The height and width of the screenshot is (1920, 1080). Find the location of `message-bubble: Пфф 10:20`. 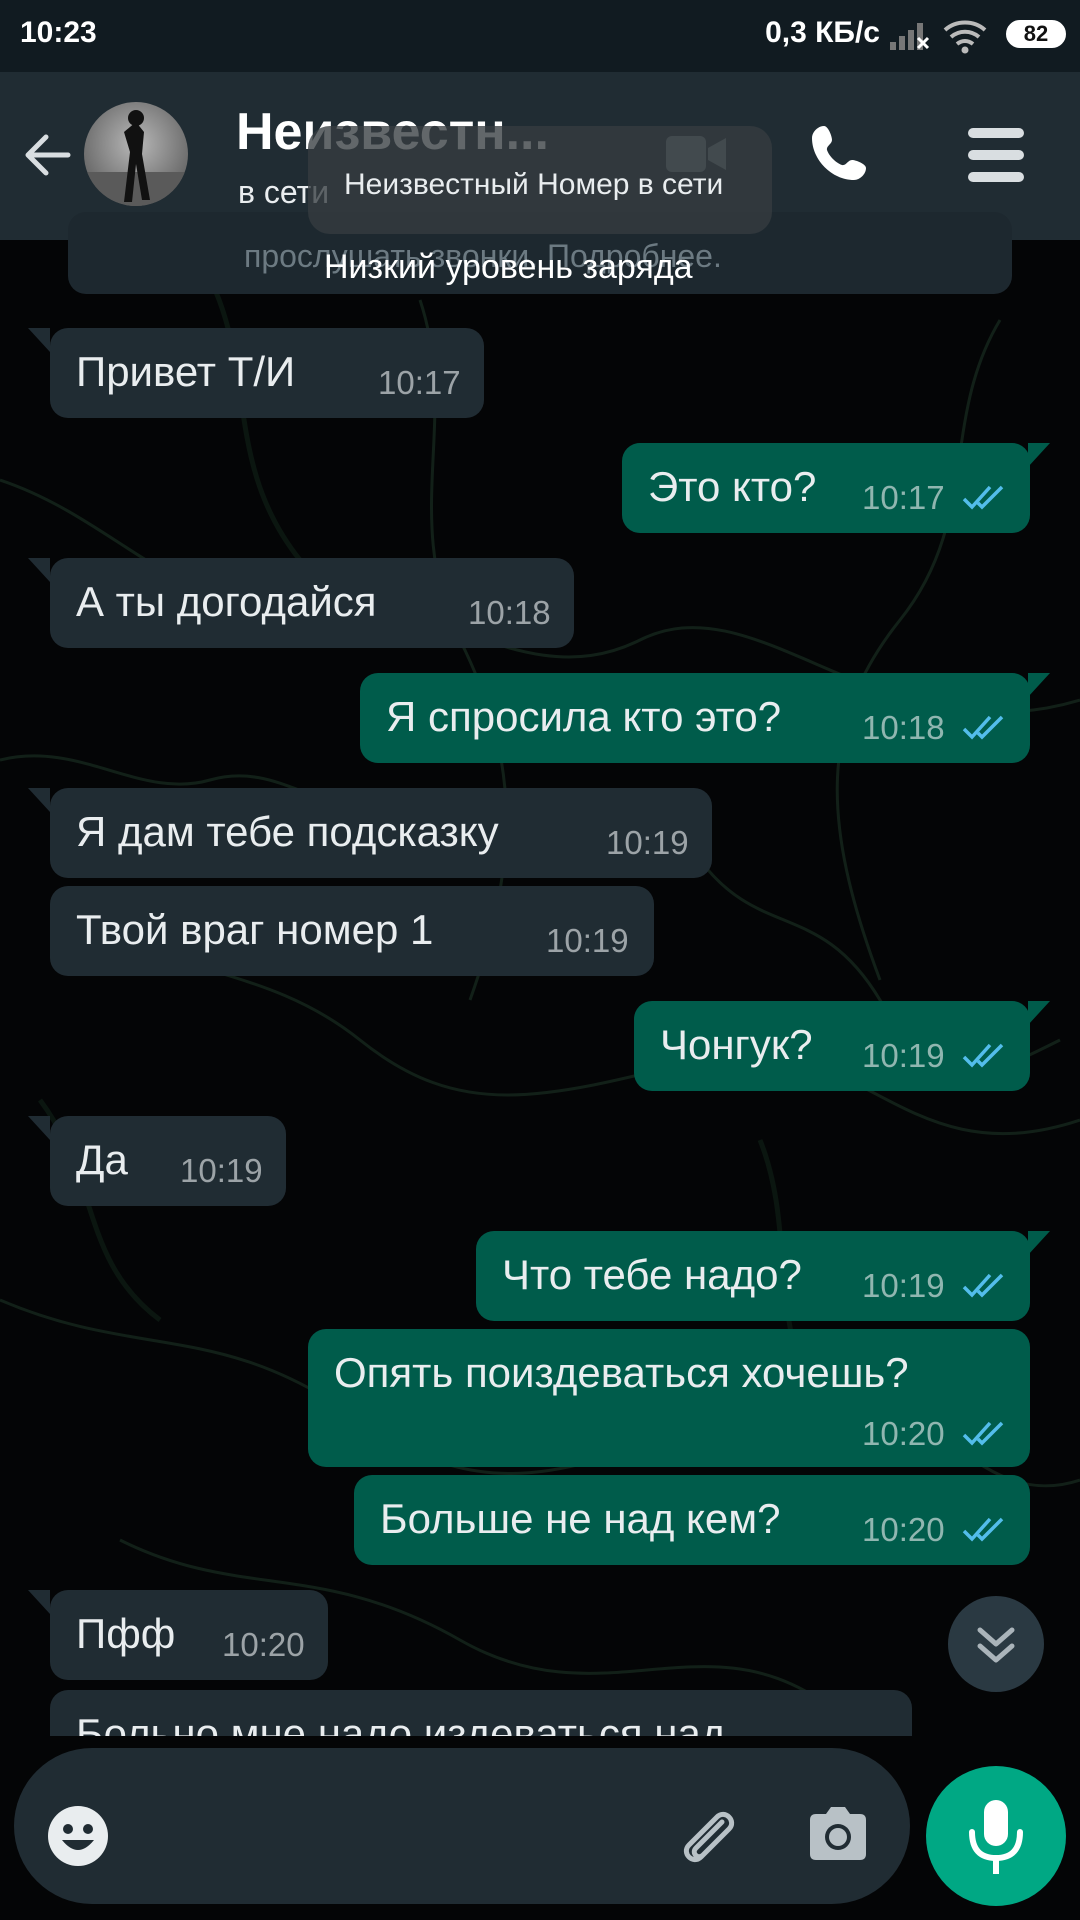

message-bubble: Пфф 10:20 is located at coordinates (189, 1635).